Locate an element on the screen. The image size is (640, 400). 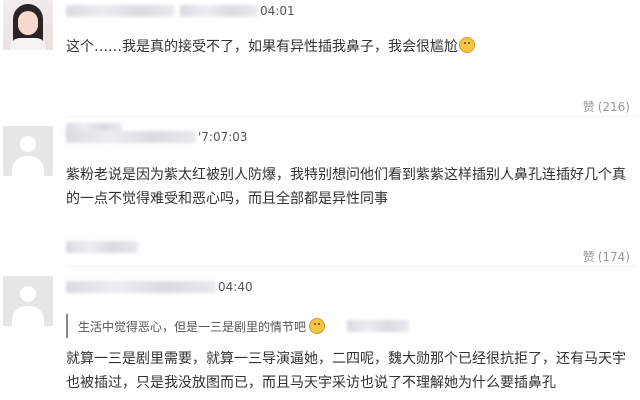
like-count: (216) is located at coordinates (613, 106).